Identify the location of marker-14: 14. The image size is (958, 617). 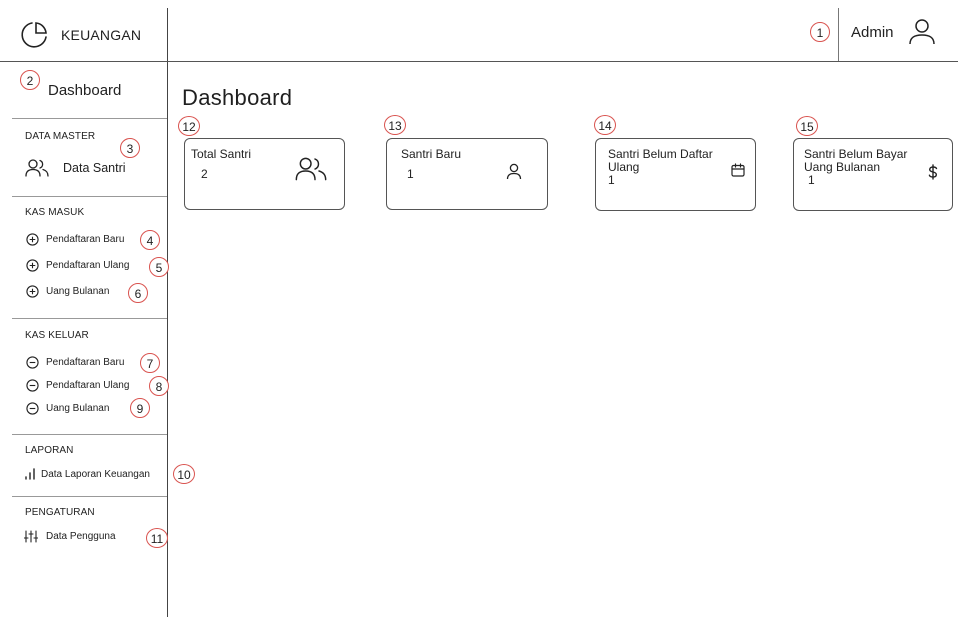
(605, 125).